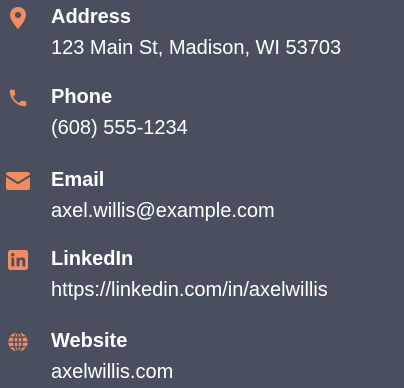 The height and width of the screenshot is (388, 404). What do you see at coordinates (196, 48) in the screenshot?
I see `address-value: 123 Main St, Madison, WI 53703` at bounding box center [196, 48].